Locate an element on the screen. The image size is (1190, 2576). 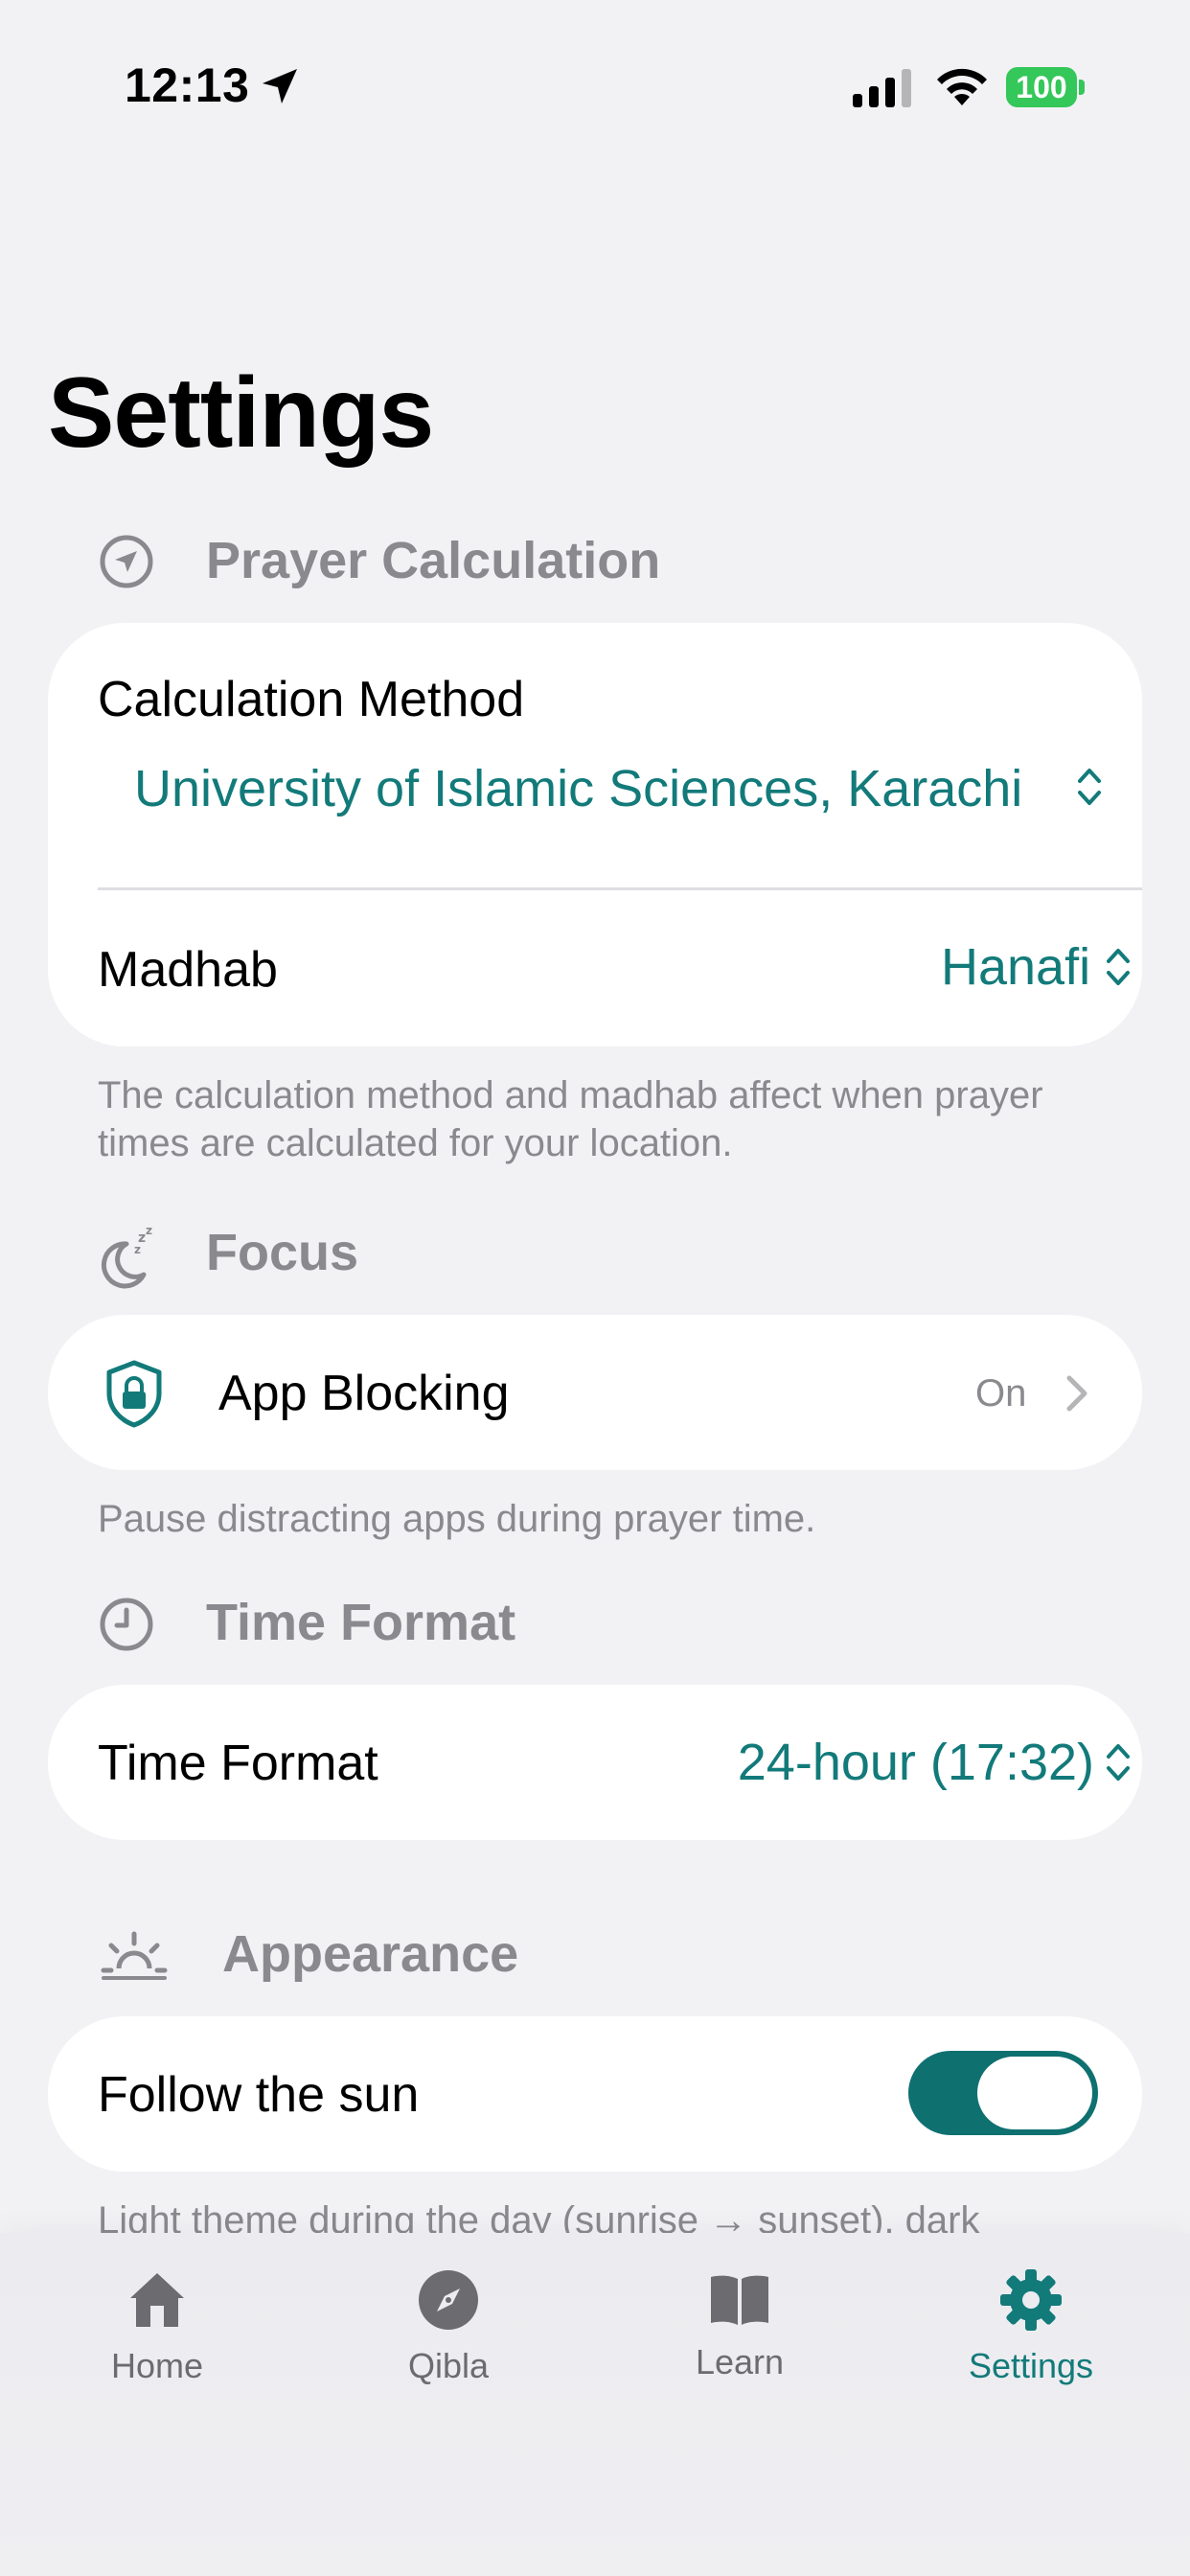
status-time: 12:13 is located at coordinates (187, 85).